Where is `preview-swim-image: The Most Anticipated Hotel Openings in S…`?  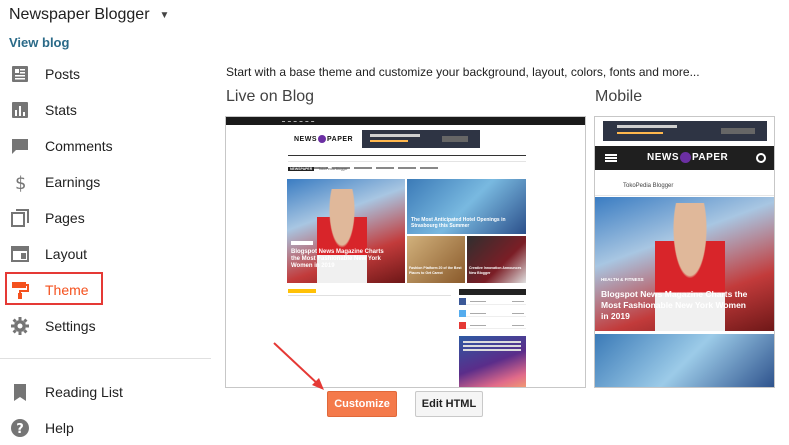
preview-swim-image: The Most Anticipated Hotel Openings in S… is located at coordinates (466, 206).